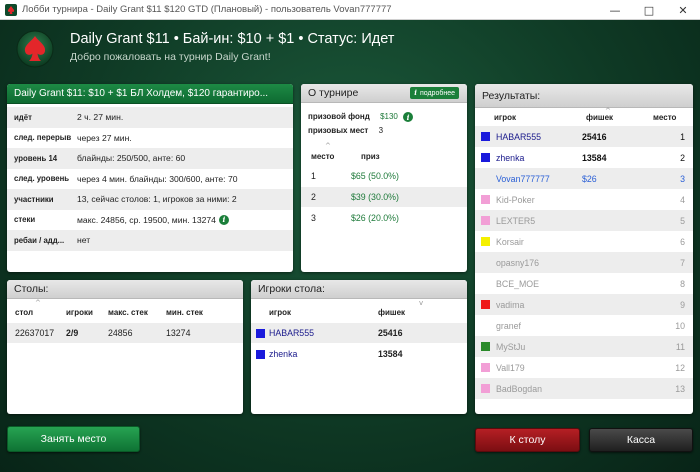 Image resolution: width=700 pixels, height=472 pixels. Describe the element at coordinates (510, 241) in the screenshot. I see `results-player-name: Korsair` at that location.